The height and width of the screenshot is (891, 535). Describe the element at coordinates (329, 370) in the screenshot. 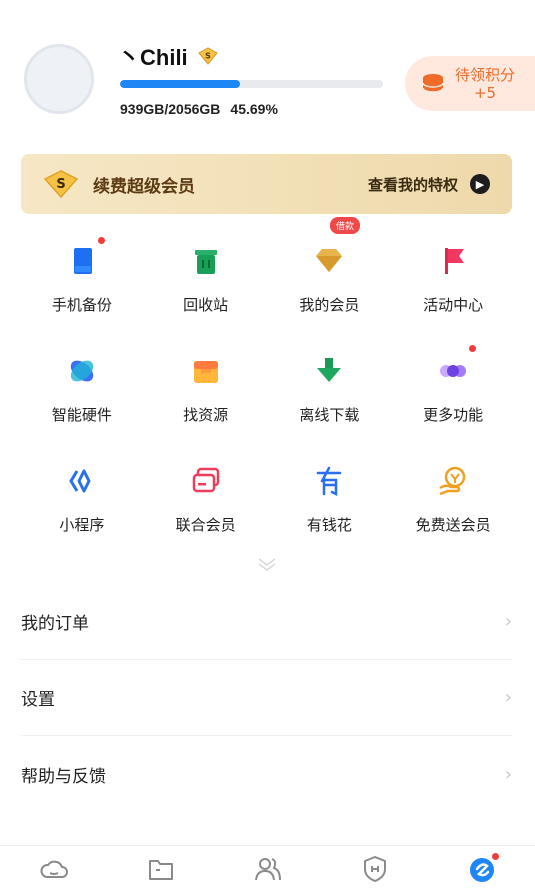

I see `offline-download-icon` at that location.